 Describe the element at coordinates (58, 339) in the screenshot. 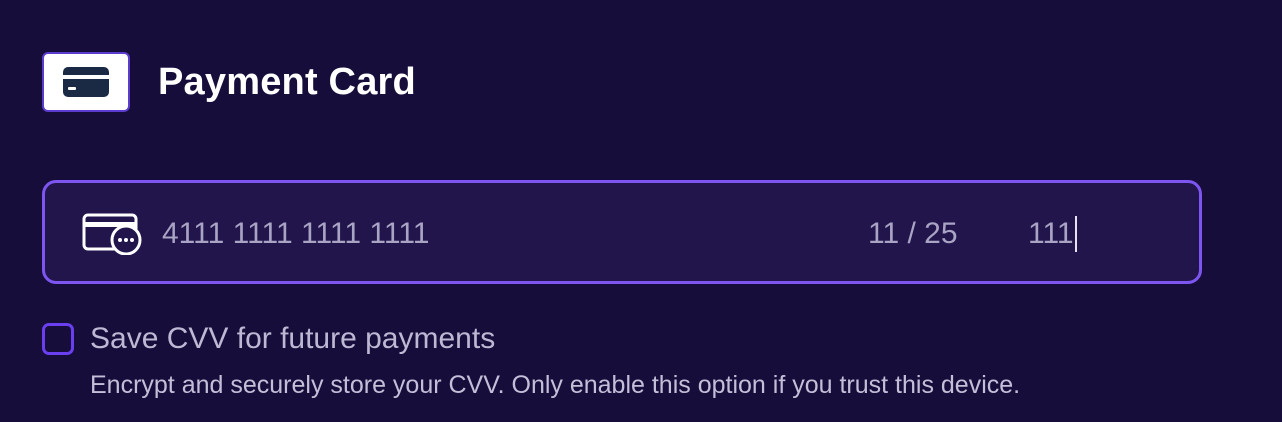

I see `save-cvv-checkbox` at that location.